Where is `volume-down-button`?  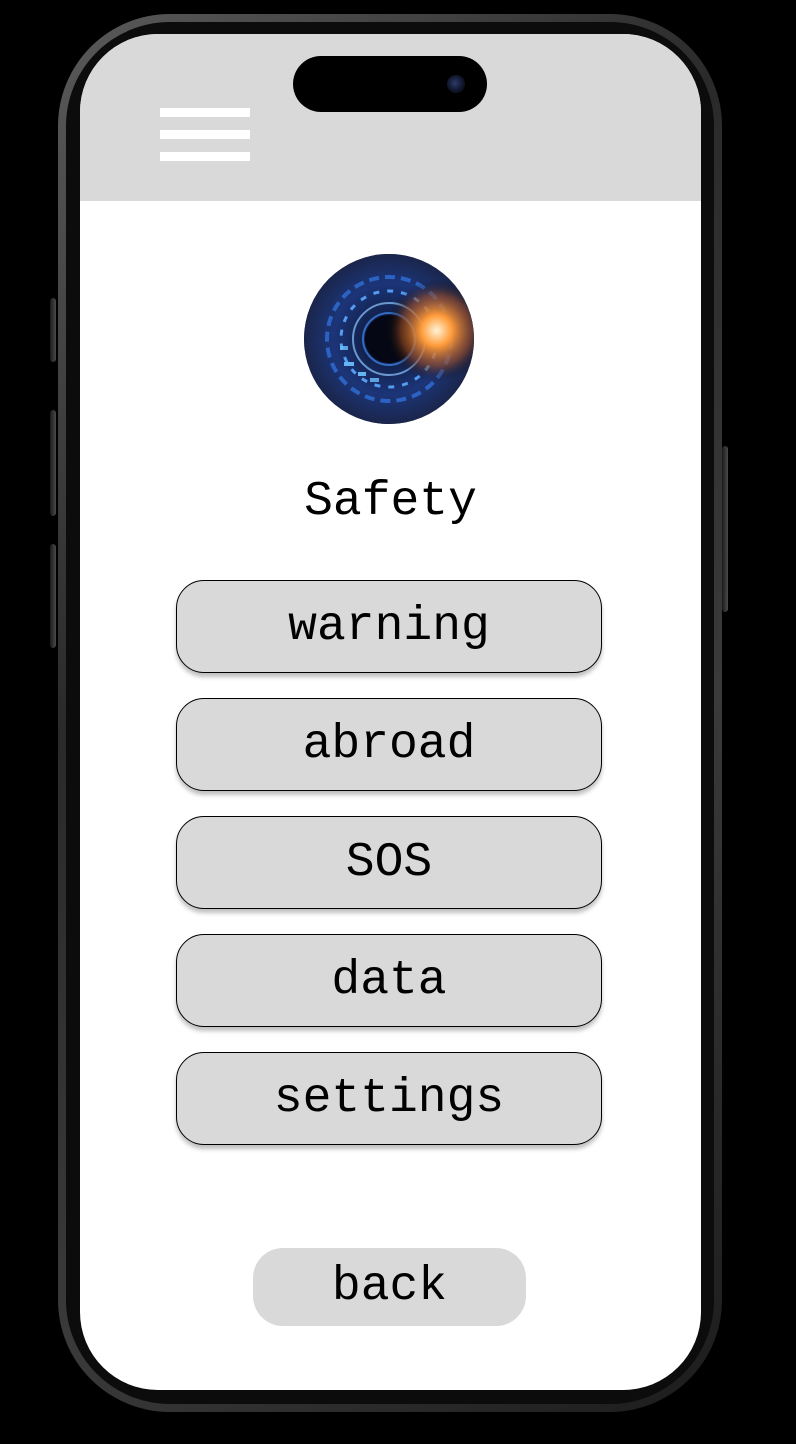 volume-down-button is located at coordinates (53, 596).